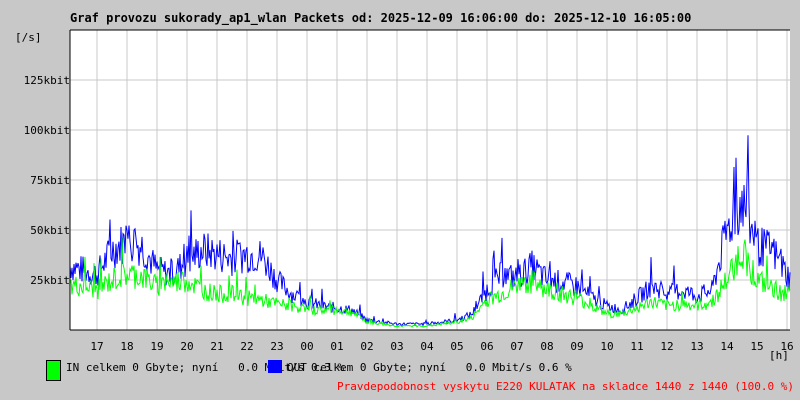 The image size is (800, 400). I want to click on y-tick-label: 125kbit, so click(47, 80).